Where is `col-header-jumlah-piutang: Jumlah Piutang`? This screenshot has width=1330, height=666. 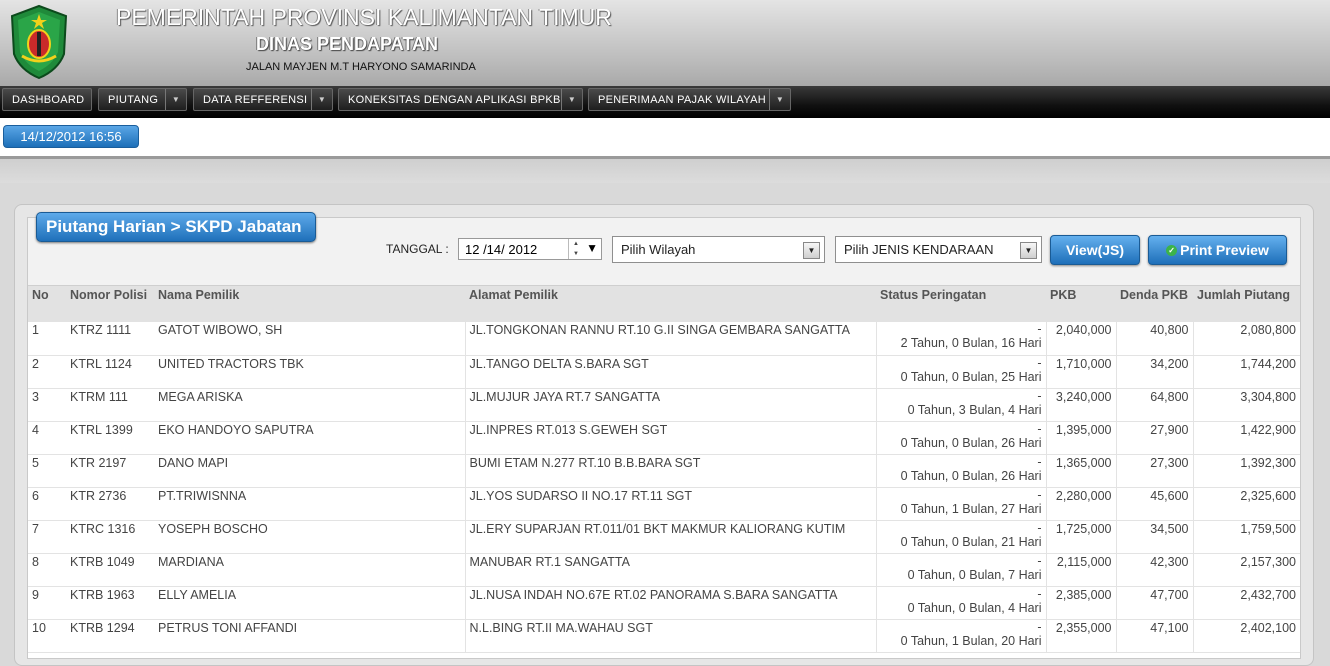
col-header-jumlah-piutang: Jumlah Piutang is located at coordinates (1246, 304).